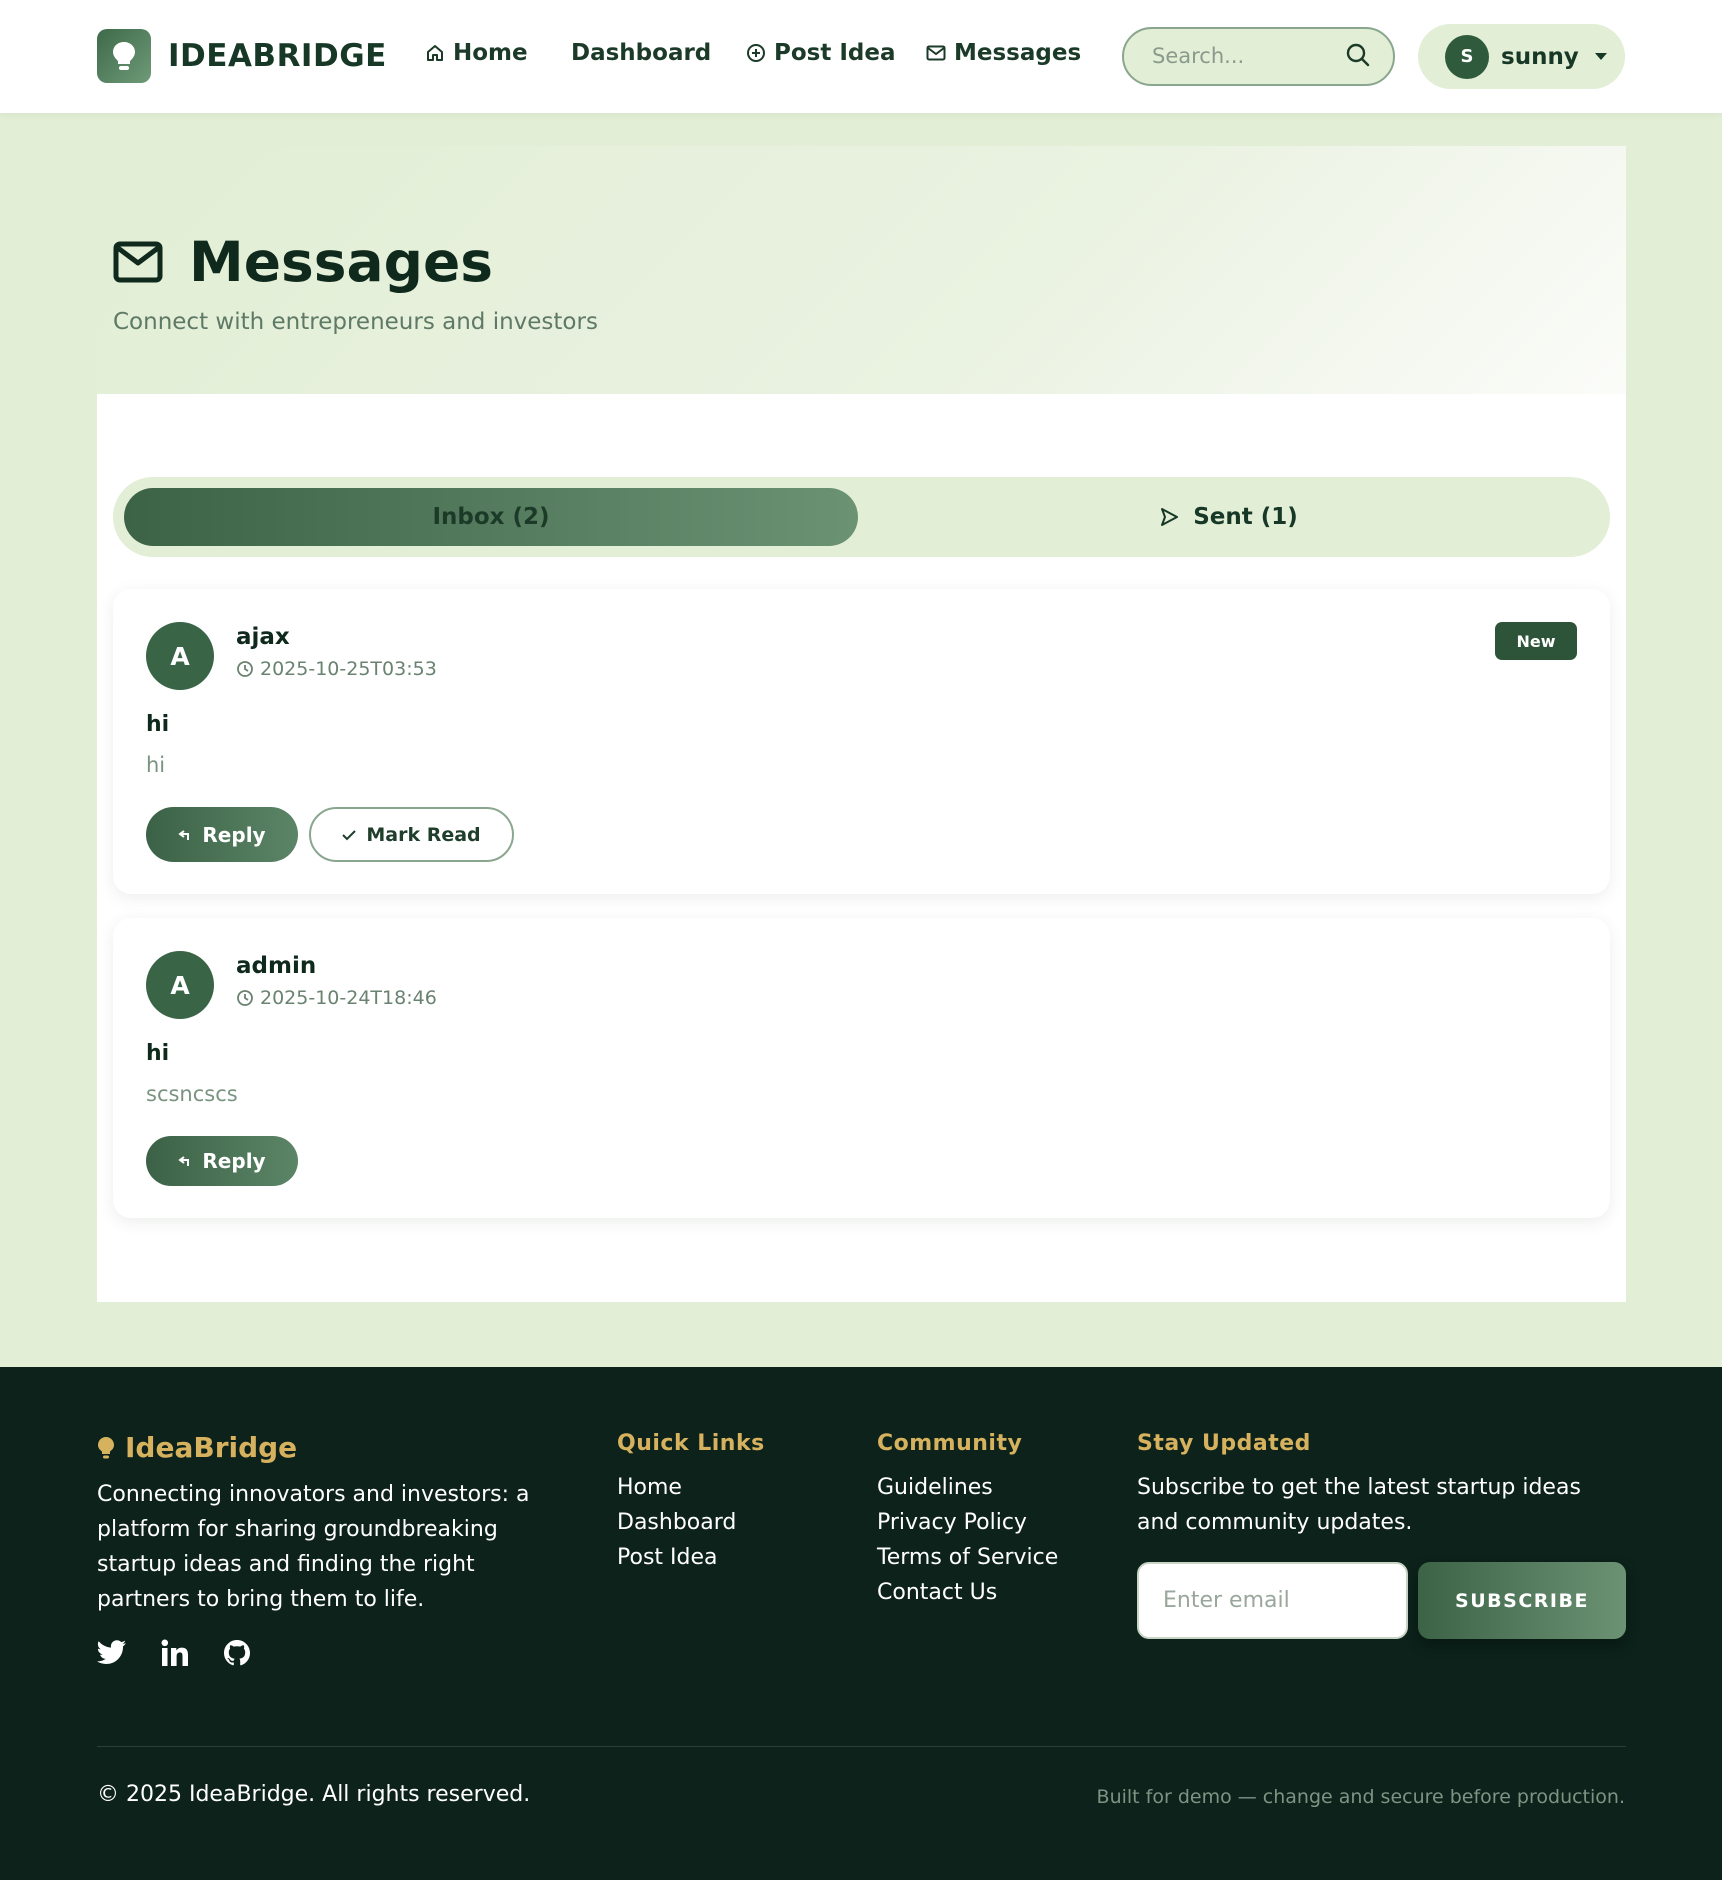  I want to click on message-time: 2025-10-25T03:53, so click(336, 669).